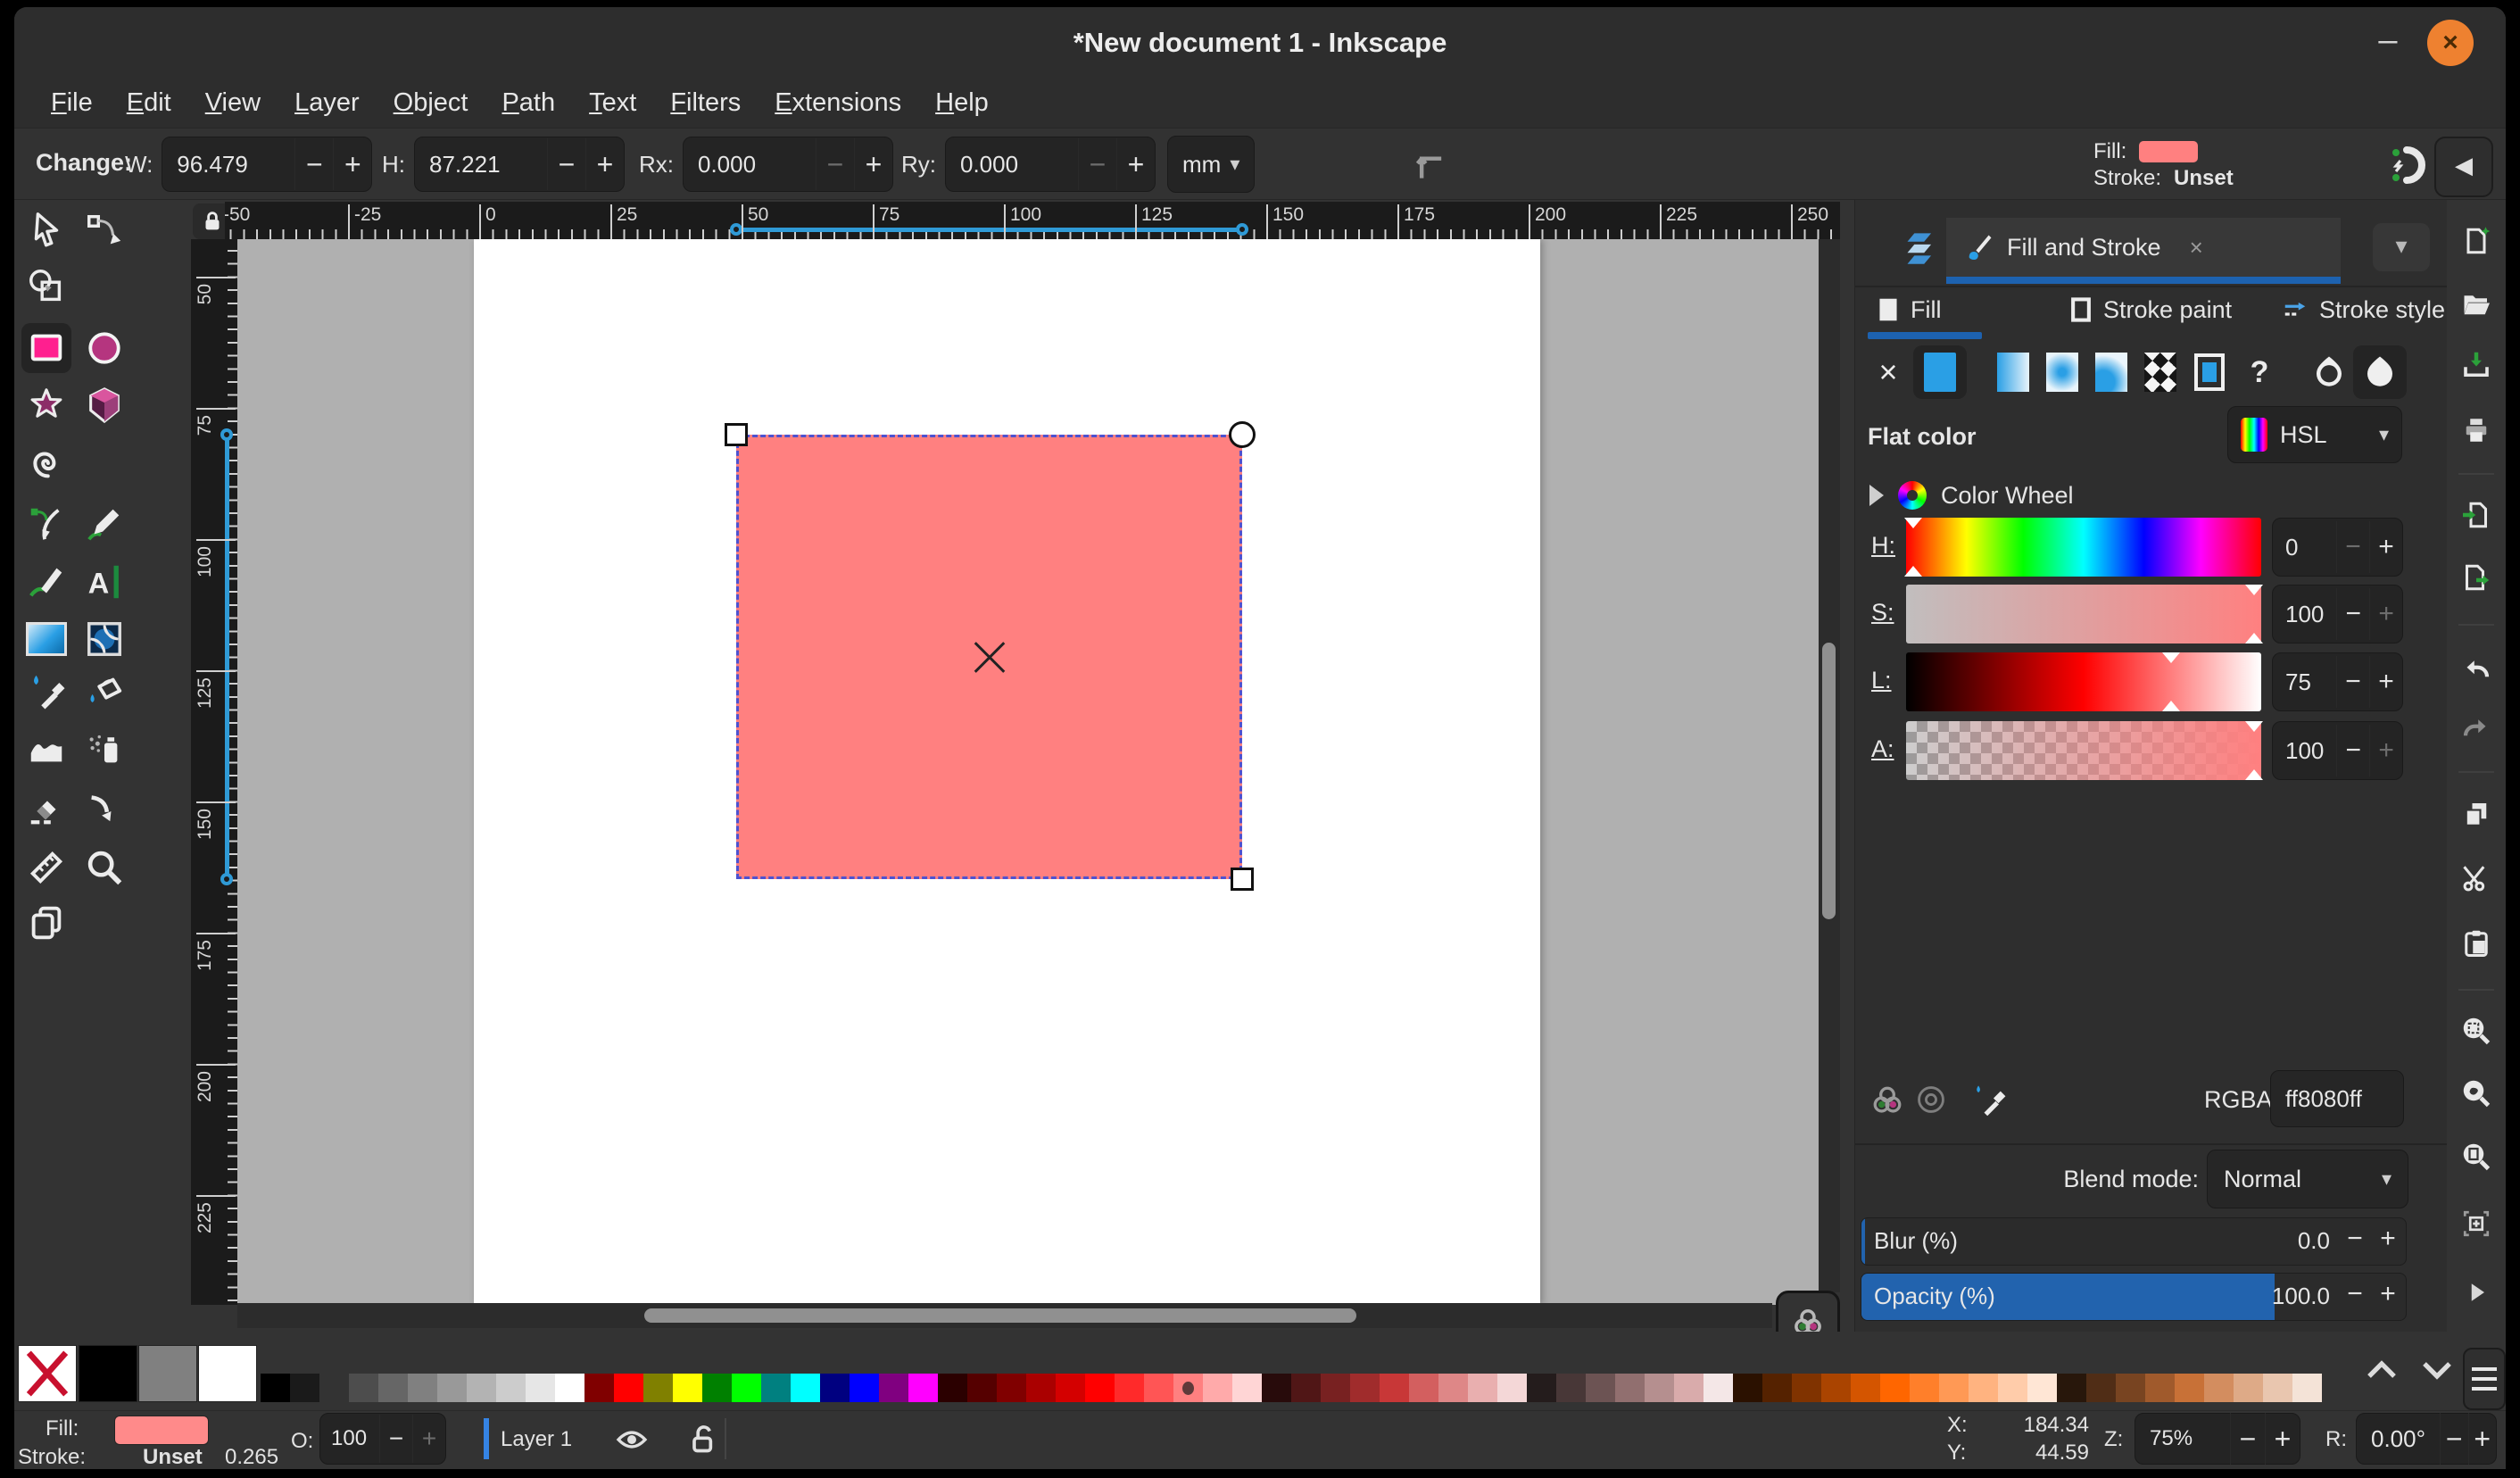 The height and width of the screenshot is (1478, 2520). What do you see at coordinates (2062, 372) in the screenshot?
I see `paint-radial-gradient-icon` at bounding box center [2062, 372].